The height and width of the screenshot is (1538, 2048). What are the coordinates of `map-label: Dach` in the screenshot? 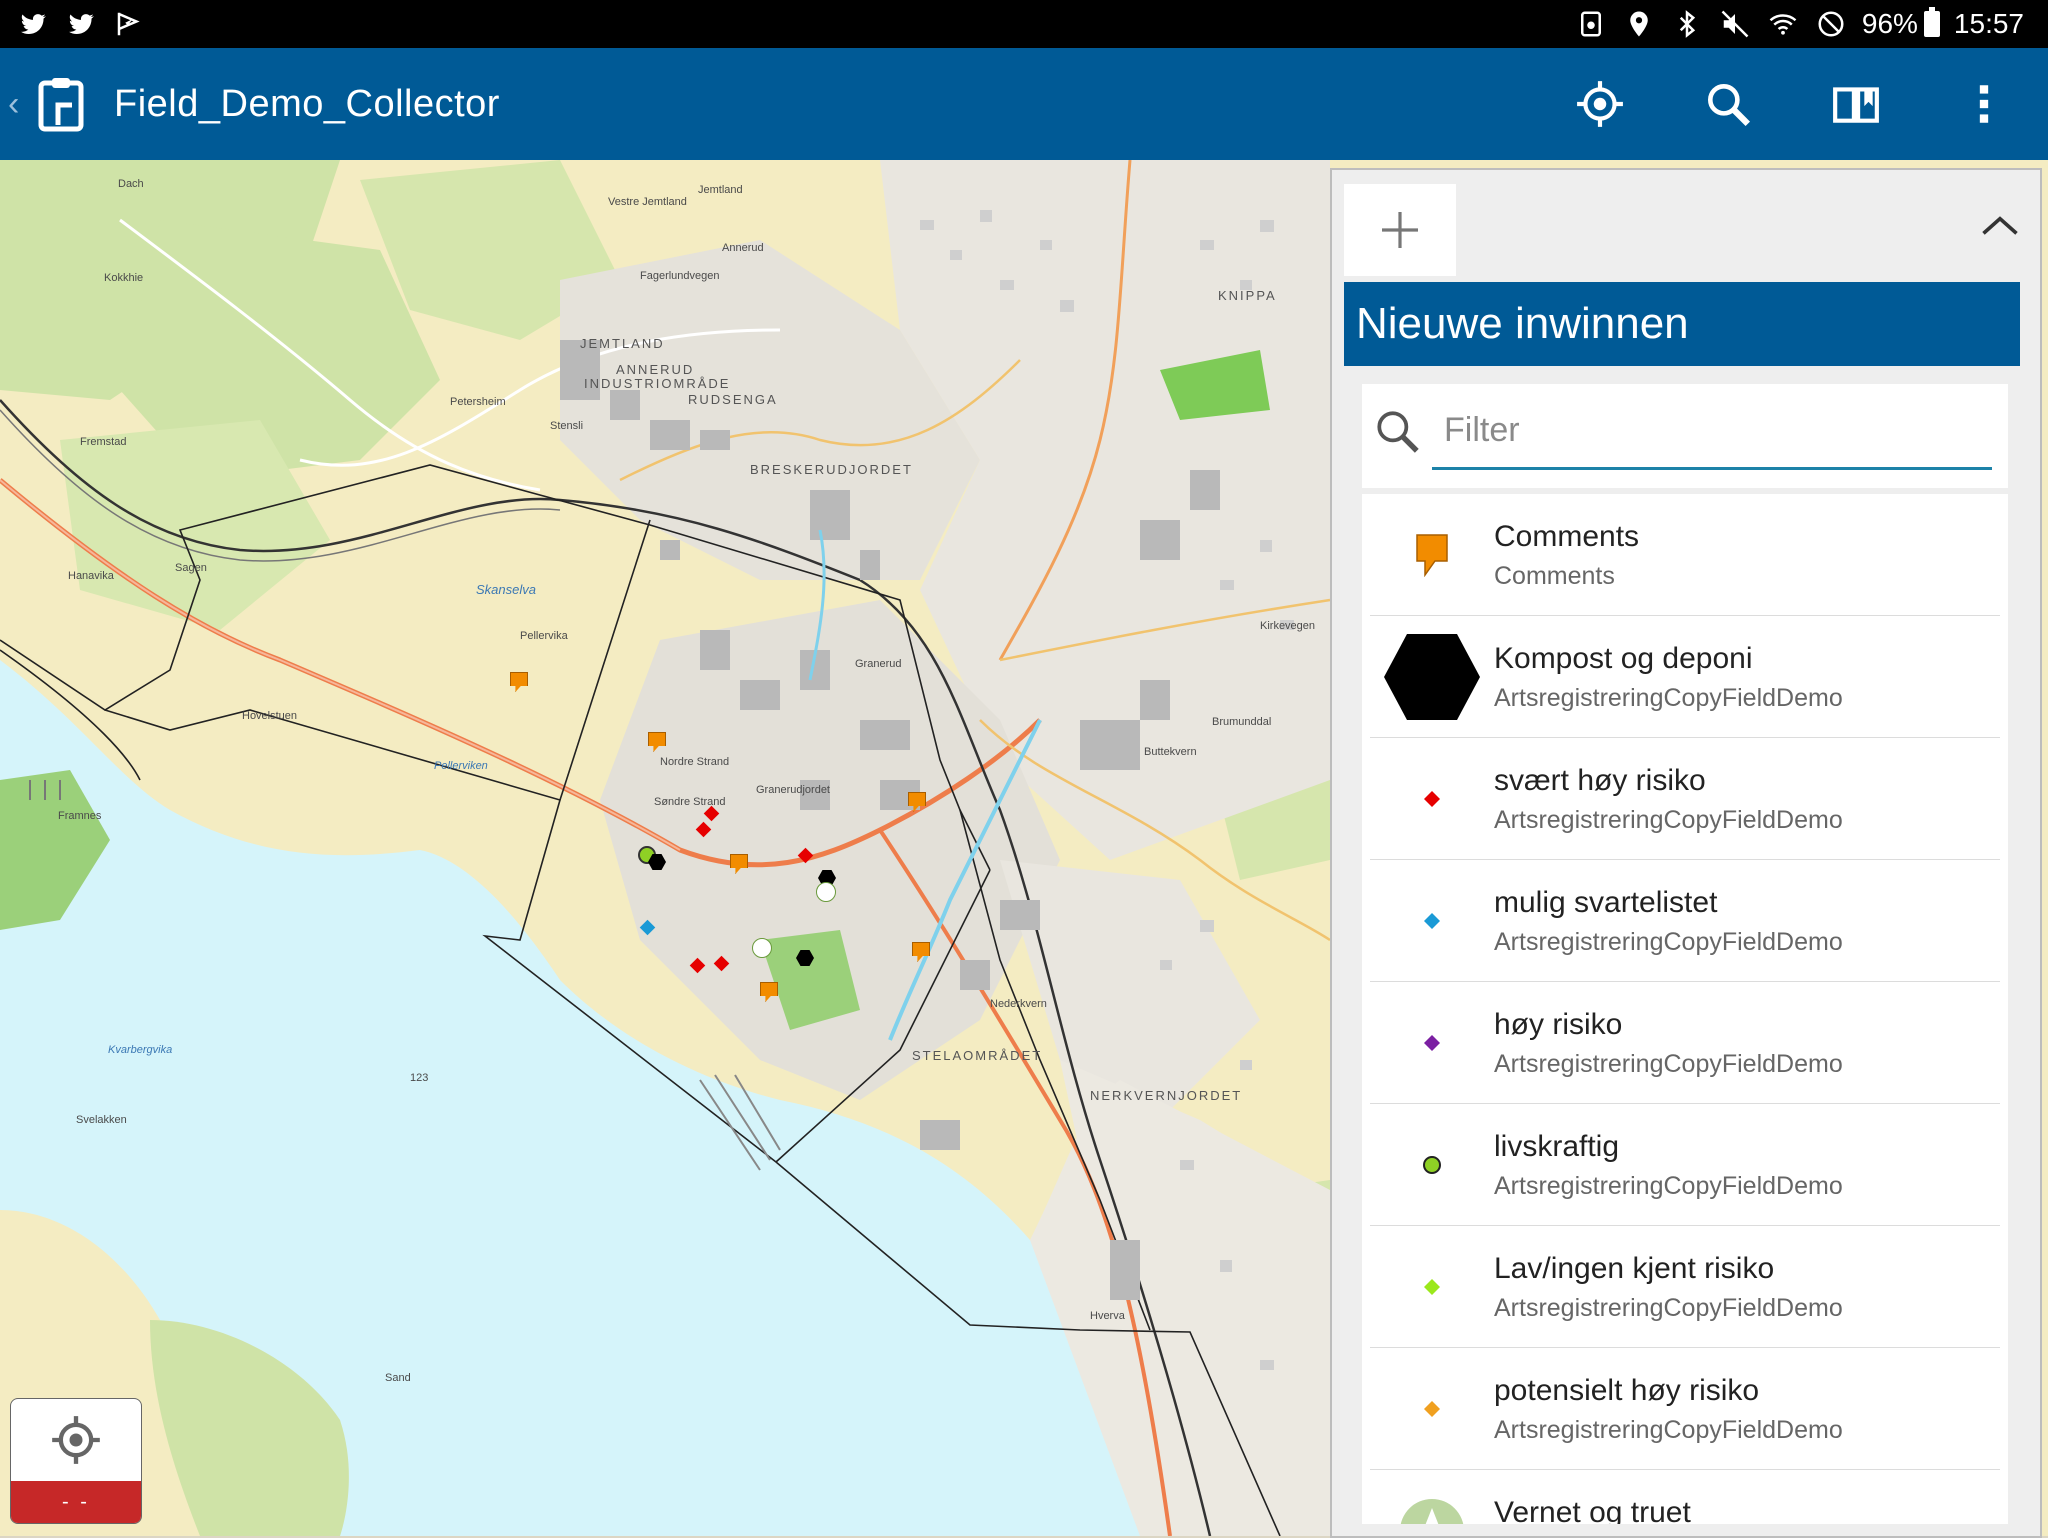 It's located at (131, 184).